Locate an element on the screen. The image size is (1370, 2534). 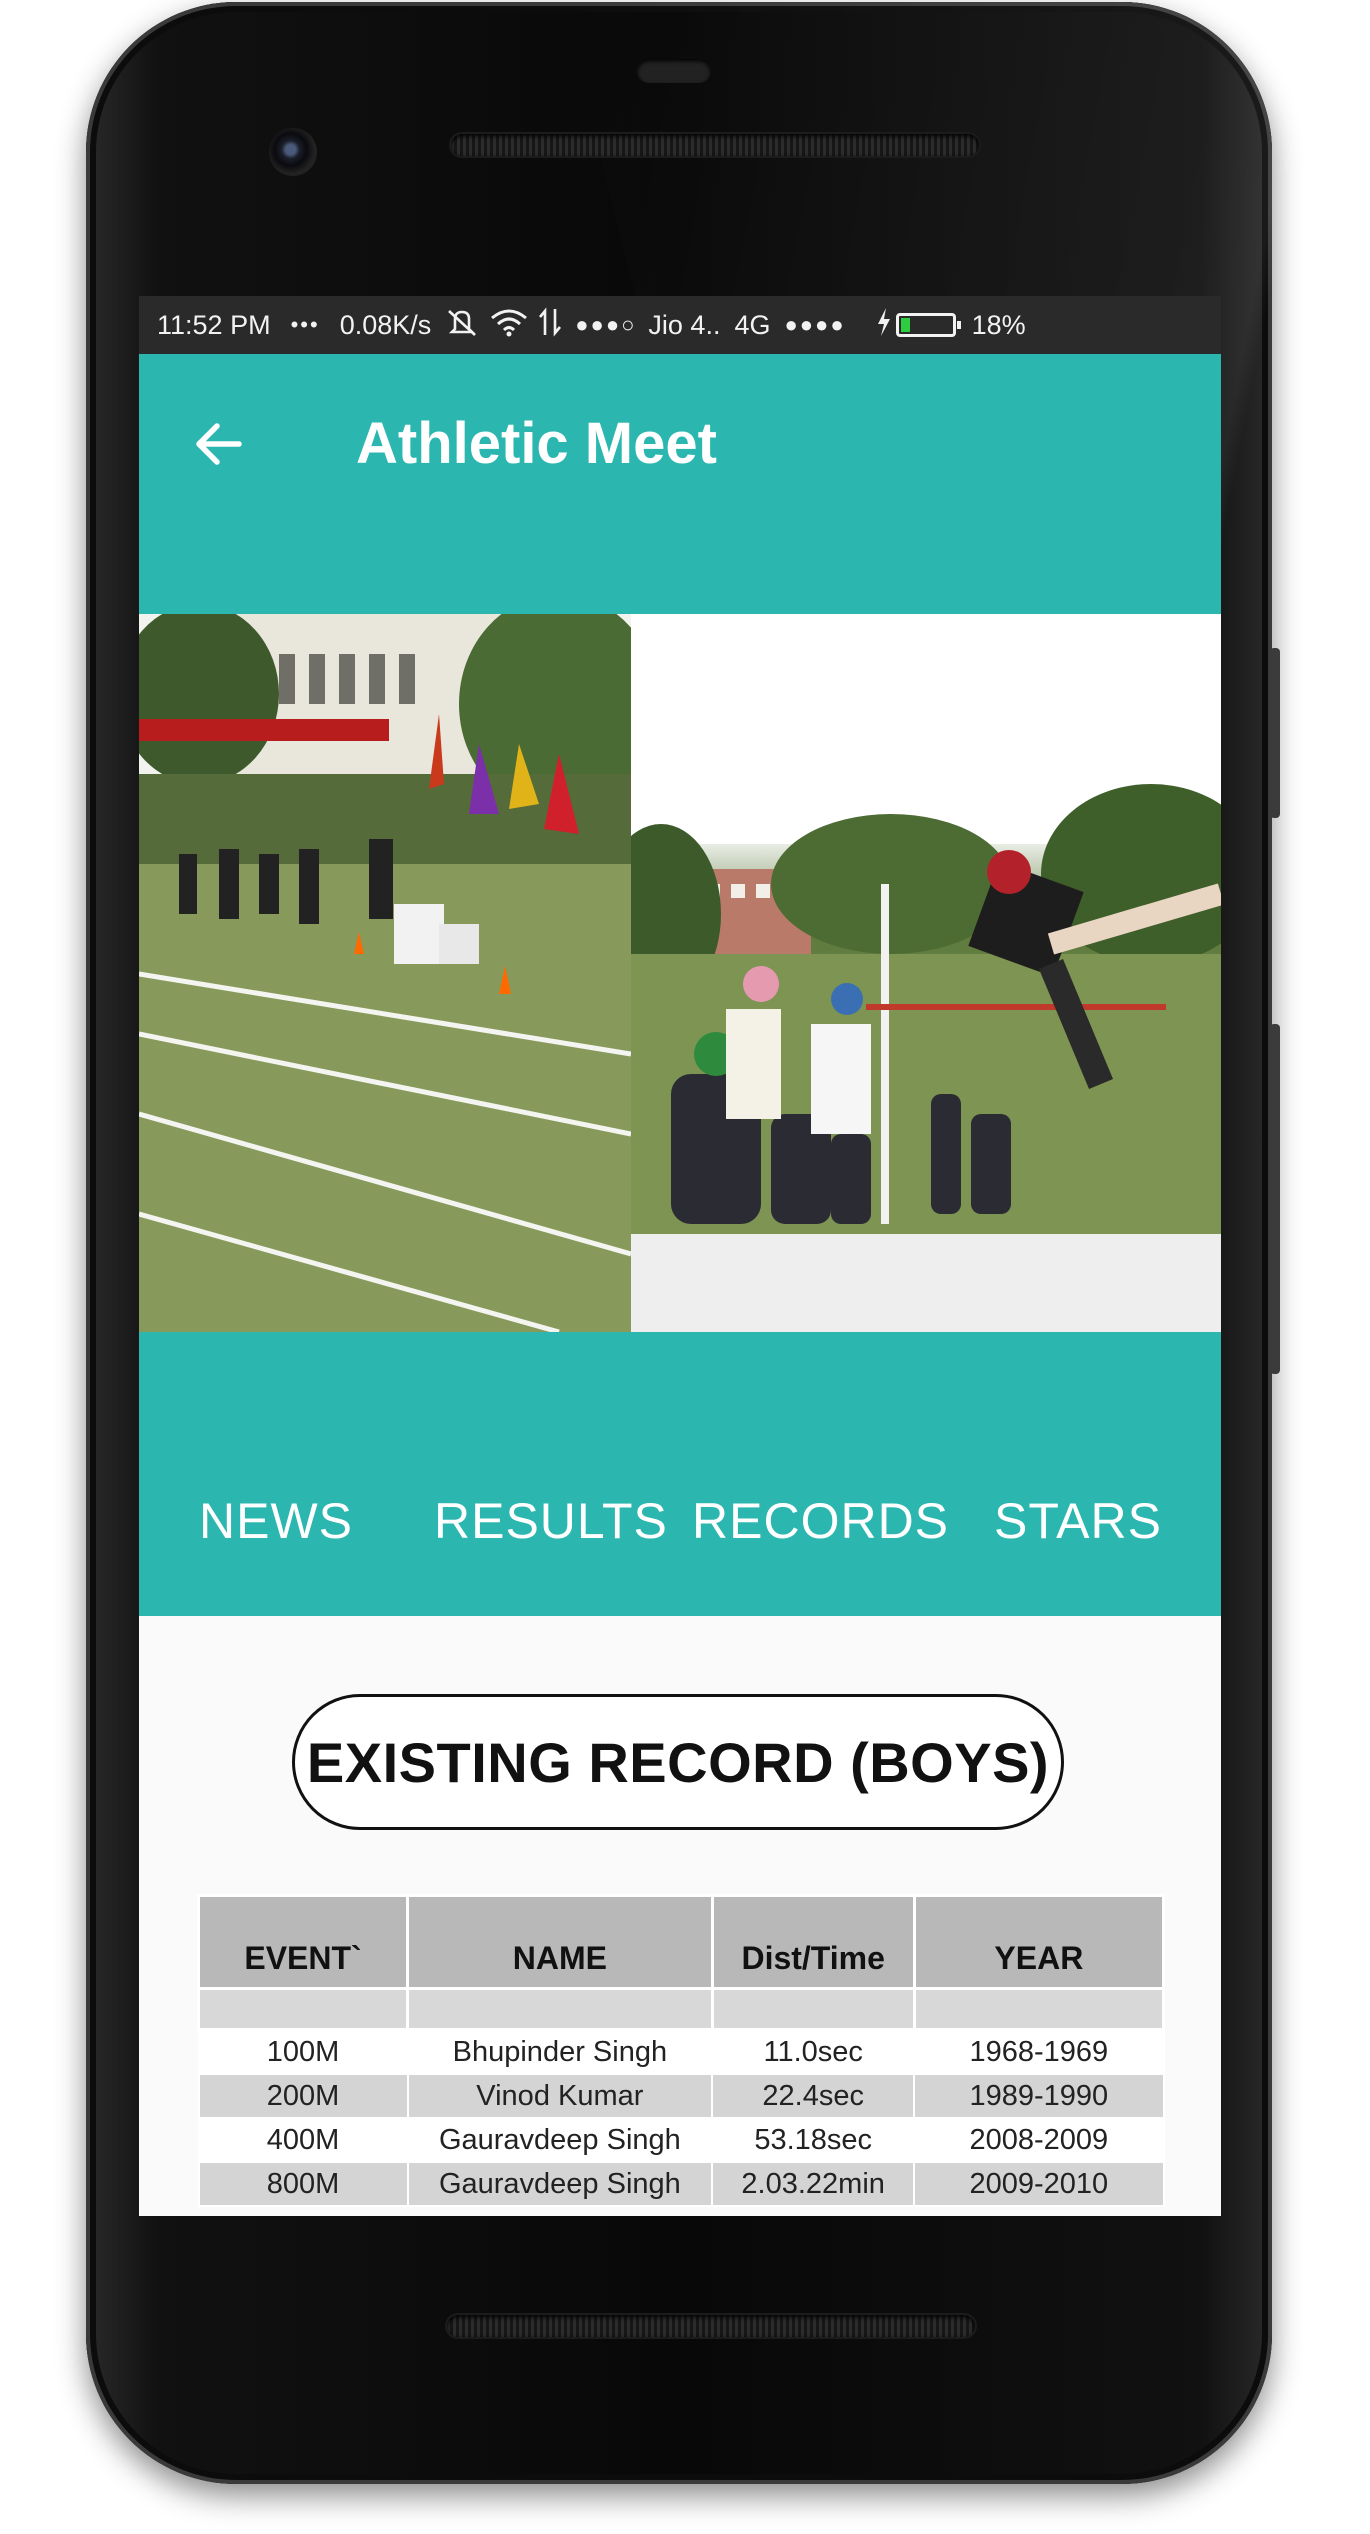
table-row: 200M Vinod Kumar 22.4sec 1989-1990 is located at coordinates (681, 2096).